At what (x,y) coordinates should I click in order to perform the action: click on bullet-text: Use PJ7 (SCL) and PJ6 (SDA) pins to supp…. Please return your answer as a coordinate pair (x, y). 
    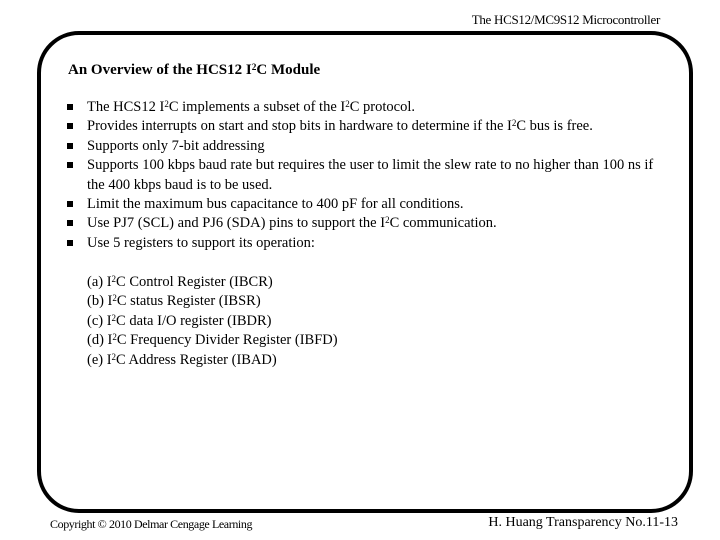
    Looking at the image, I should click on (236, 223).